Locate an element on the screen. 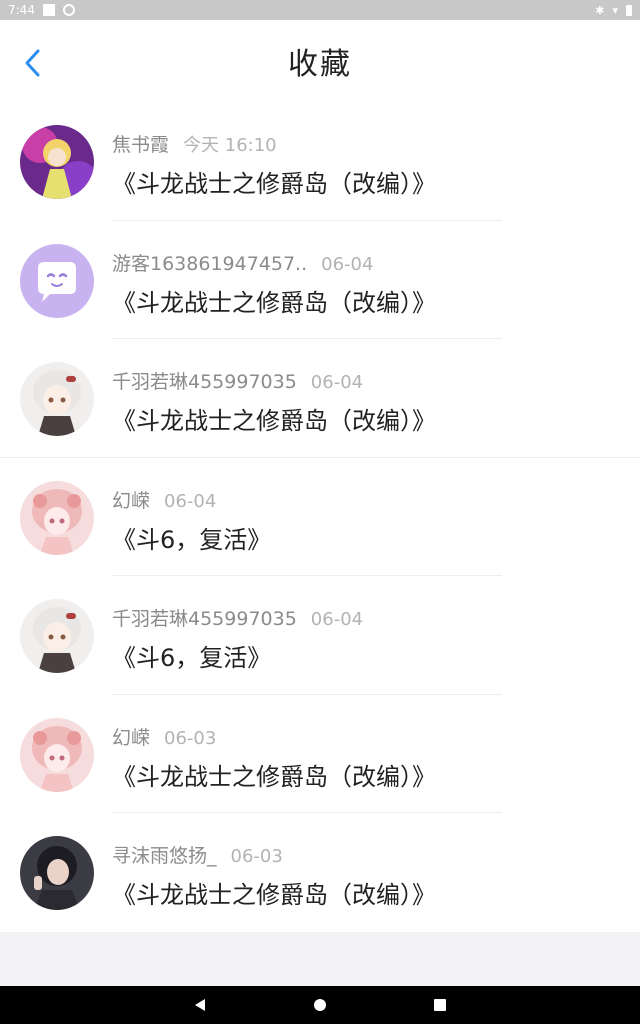 This screenshot has height=1024, width=640. bluetooth-icon: ✱ is located at coordinates (600, 10).